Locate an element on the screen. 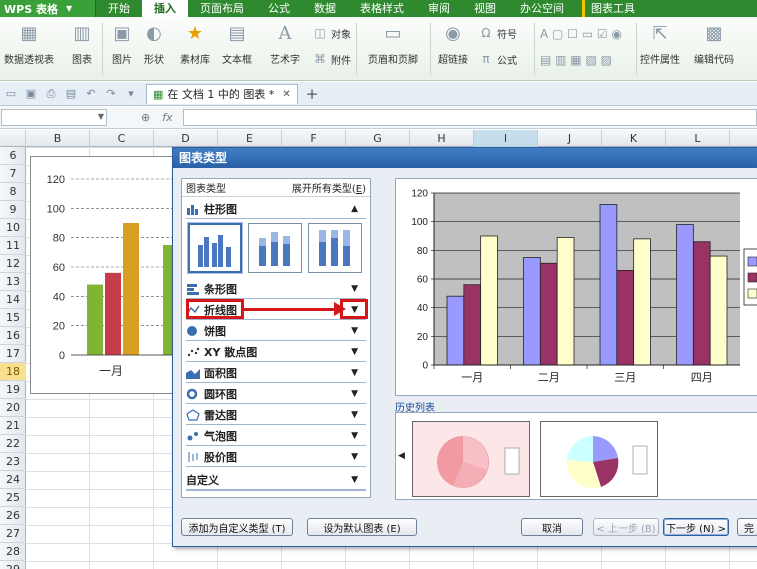 The height and width of the screenshot is (569, 757). chart-type-bubble: 气泡图 ▼ is located at coordinates (276, 436).